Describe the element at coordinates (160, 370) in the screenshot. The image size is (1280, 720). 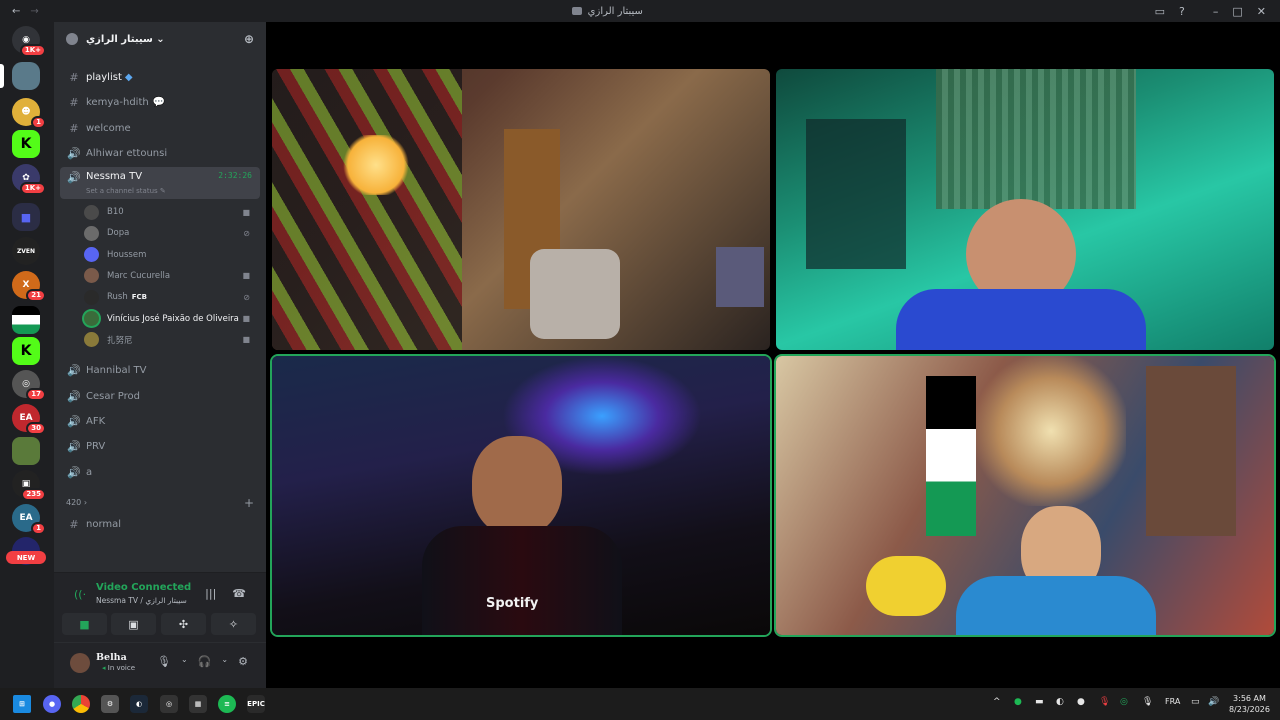
I see `channel-hannibal-tv: 🔊 Hannibal TV` at that location.